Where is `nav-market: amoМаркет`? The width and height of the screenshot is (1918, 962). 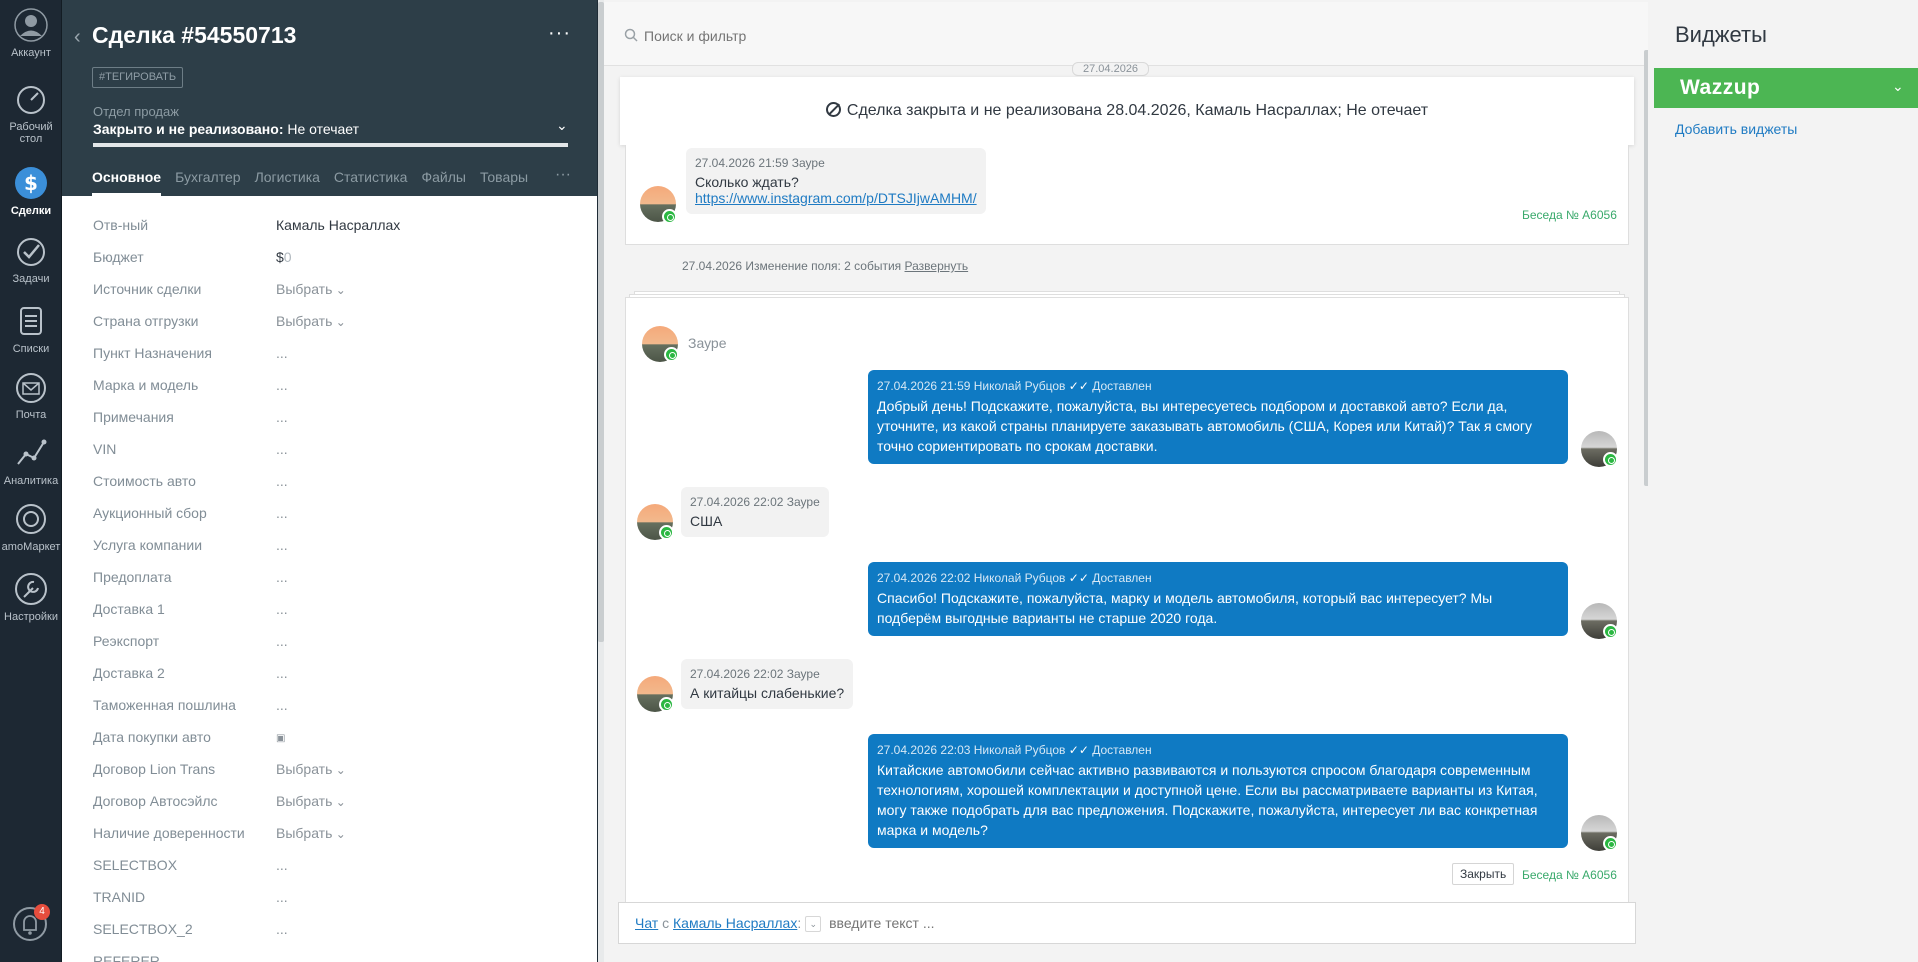 nav-market: amoМаркет is located at coordinates (31, 527).